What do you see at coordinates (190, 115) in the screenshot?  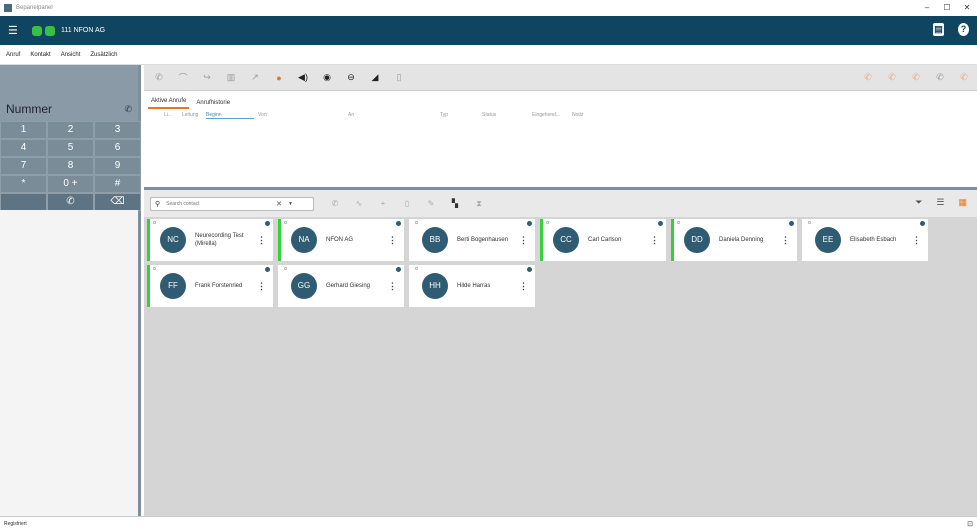 I see `col-leitung: Leitung` at bounding box center [190, 115].